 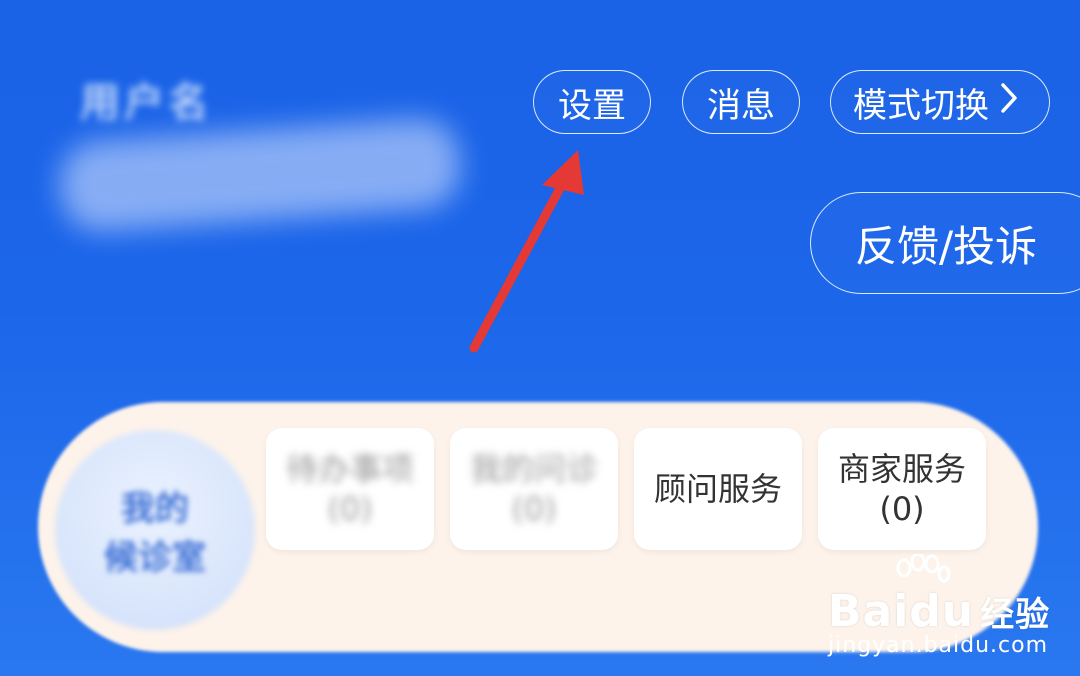 I want to click on settings-label: 设置, so click(x=592, y=105).